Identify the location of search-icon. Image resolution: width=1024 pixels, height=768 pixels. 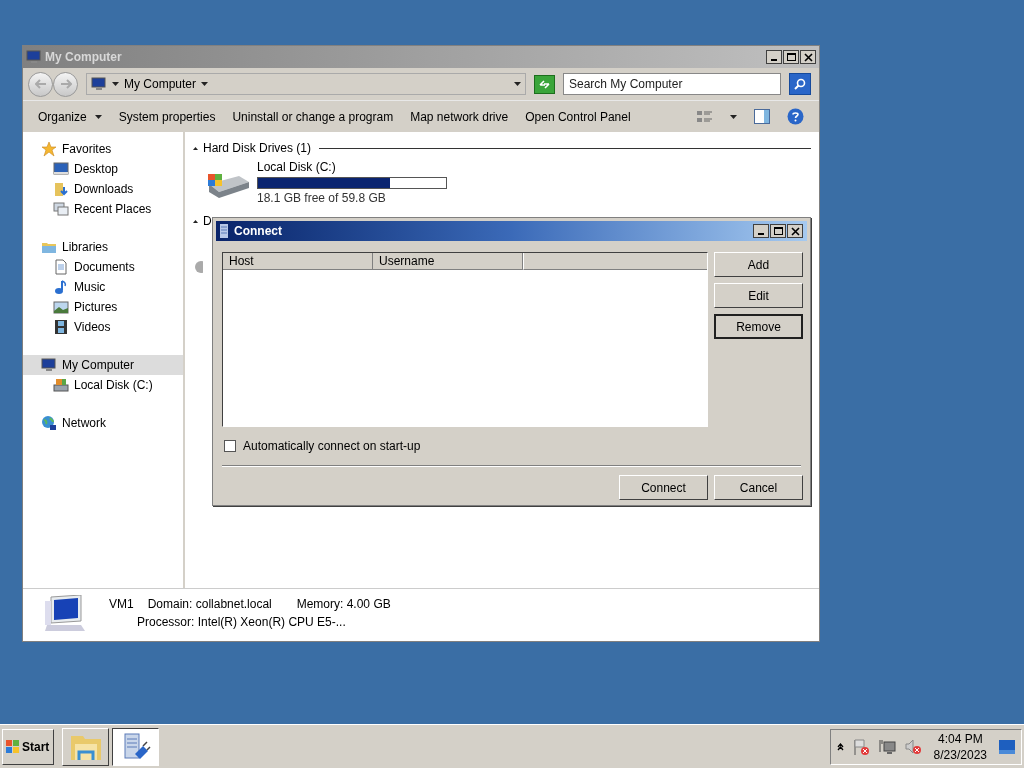
(800, 84).